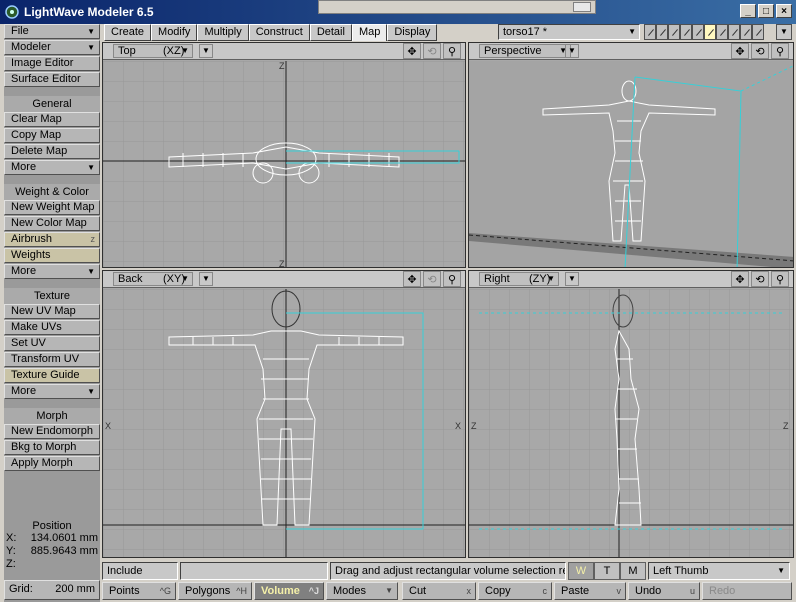 The width and height of the screenshot is (796, 602). What do you see at coordinates (746, 32) in the screenshot?
I see `layer-9-button` at bounding box center [746, 32].